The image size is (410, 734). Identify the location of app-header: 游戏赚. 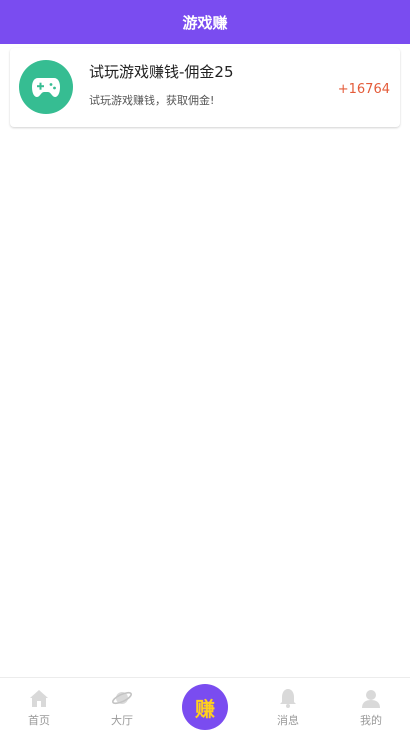
(205, 22).